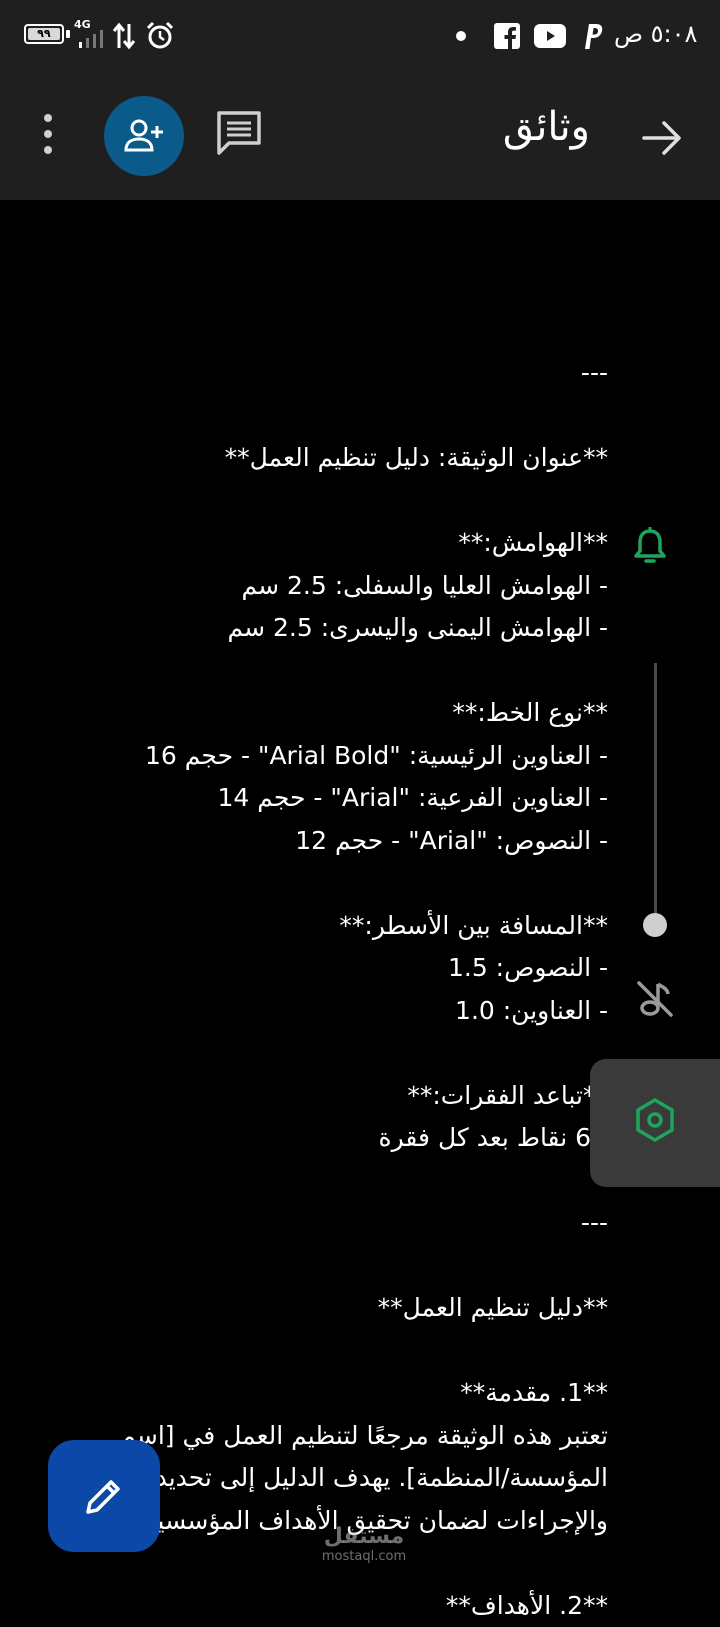 This screenshot has width=720, height=1627. Describe the element at coordinates (328, 1096) in the screenshot. I see `doc-line: **تباعد الفقرات:**` at that location.